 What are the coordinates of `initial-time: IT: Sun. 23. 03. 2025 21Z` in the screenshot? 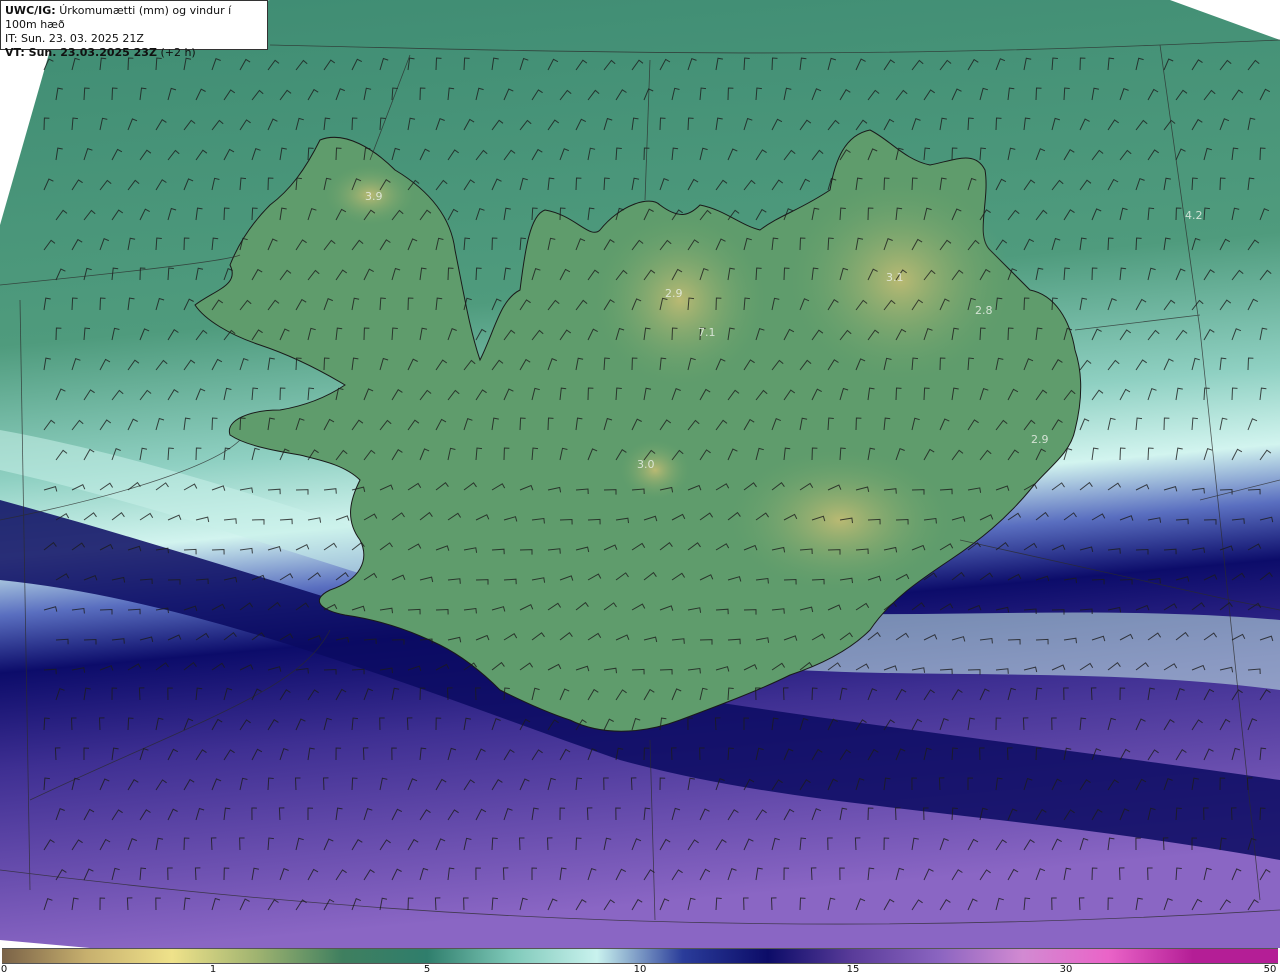 It's located at (74, 38).